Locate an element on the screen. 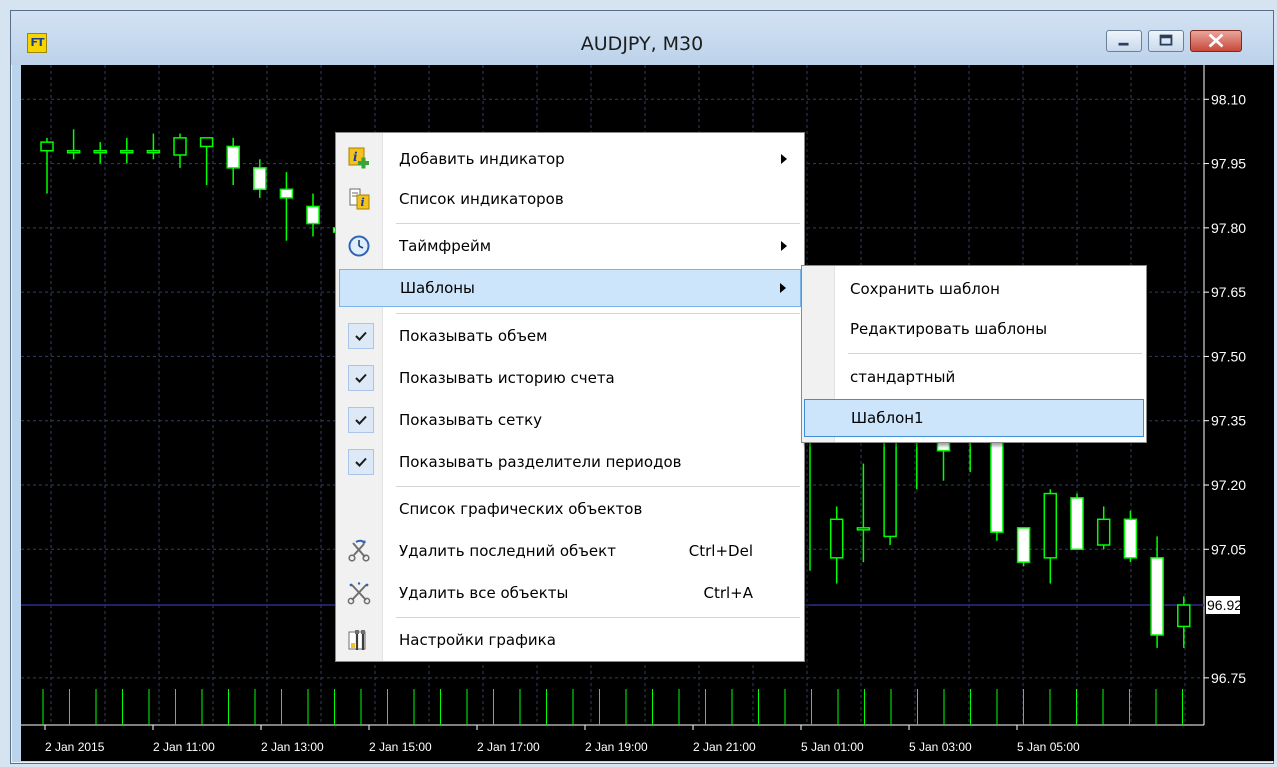 The height and width of the screenshot is (767, 1277). menu-item-label: Настройки графика is located at coordinates (477, 640).